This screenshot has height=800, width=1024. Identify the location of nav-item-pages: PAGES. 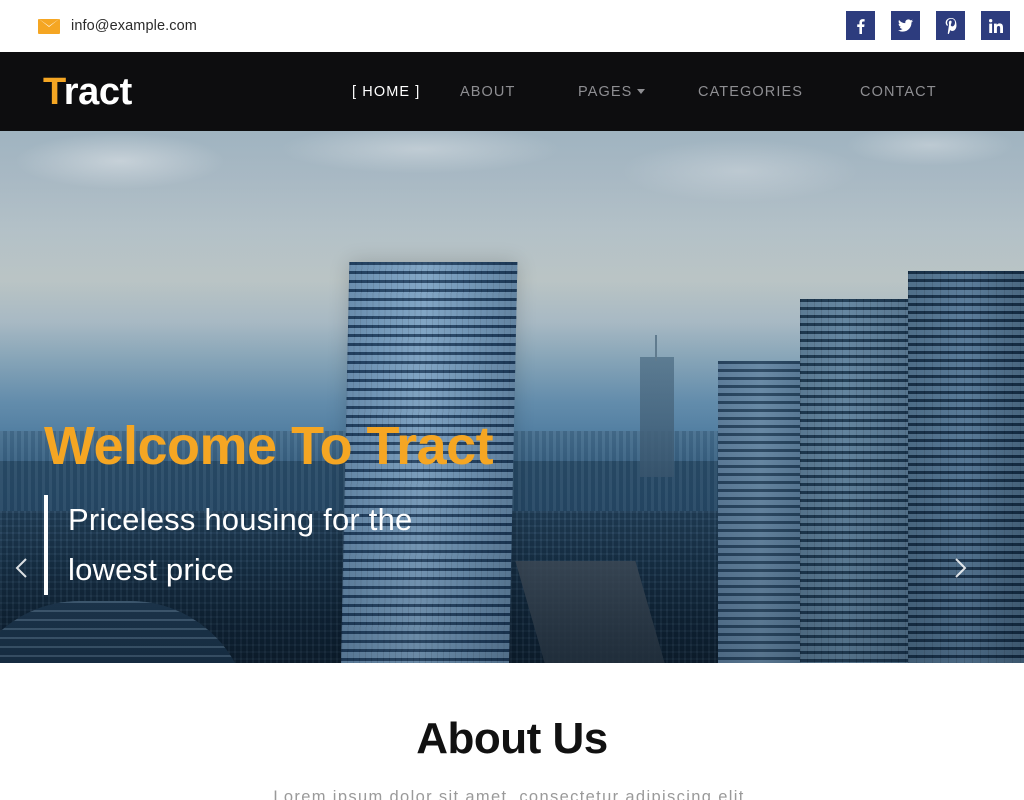
(638, 92).